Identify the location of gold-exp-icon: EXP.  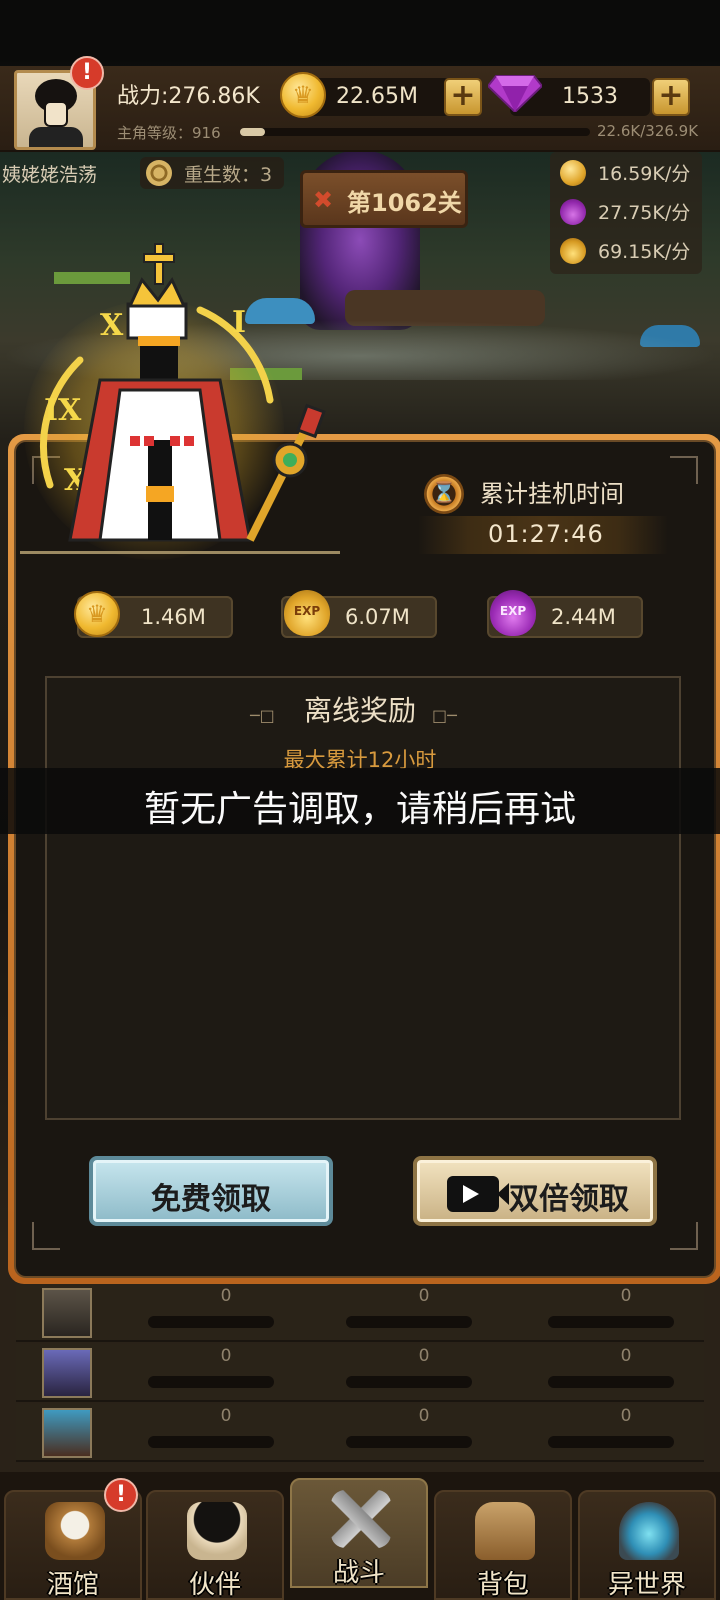
(307, 613).